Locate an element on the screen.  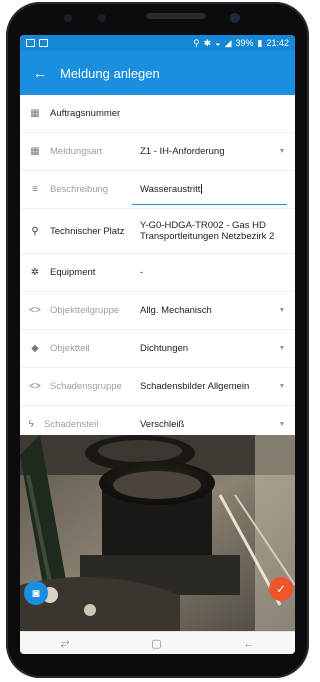
back-icon: ← is located at coordinates (248, 644).